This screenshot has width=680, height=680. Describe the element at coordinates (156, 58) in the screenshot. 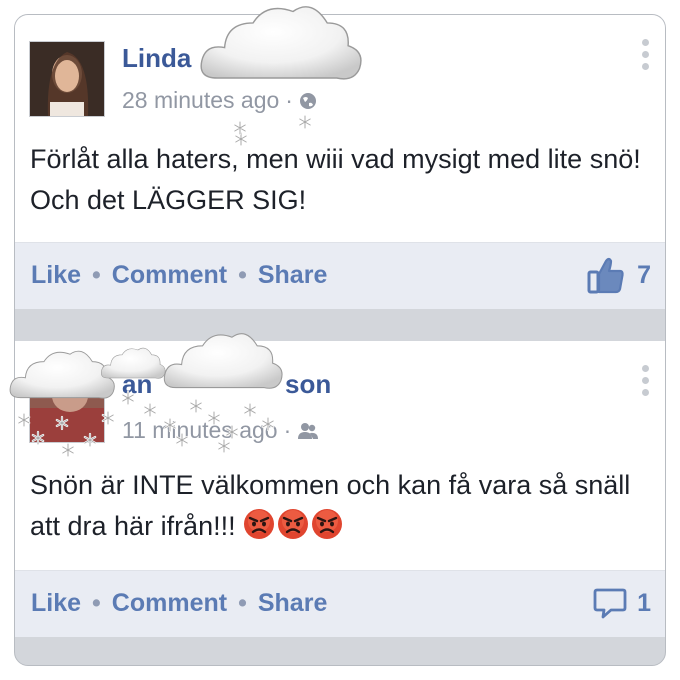

I see `post-author: Linda` at that location.